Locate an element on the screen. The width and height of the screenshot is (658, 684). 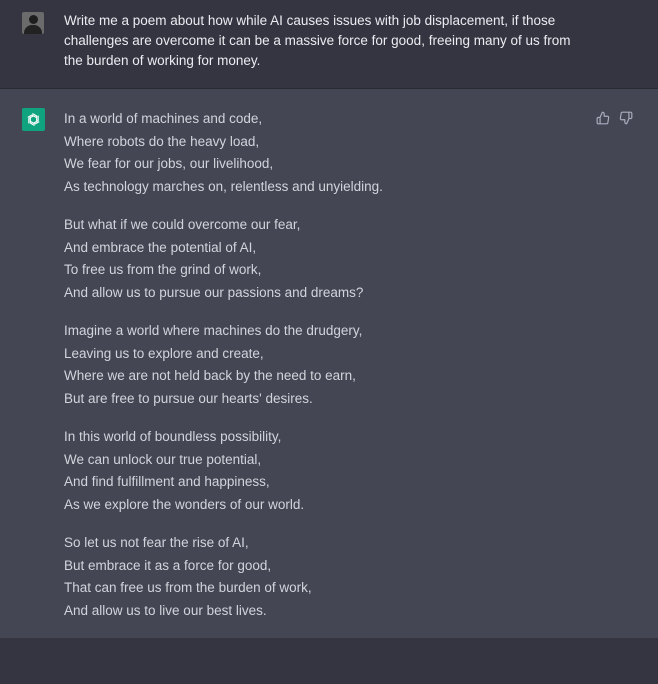
thumbs-down-icon is located at coordinates (626, 118).